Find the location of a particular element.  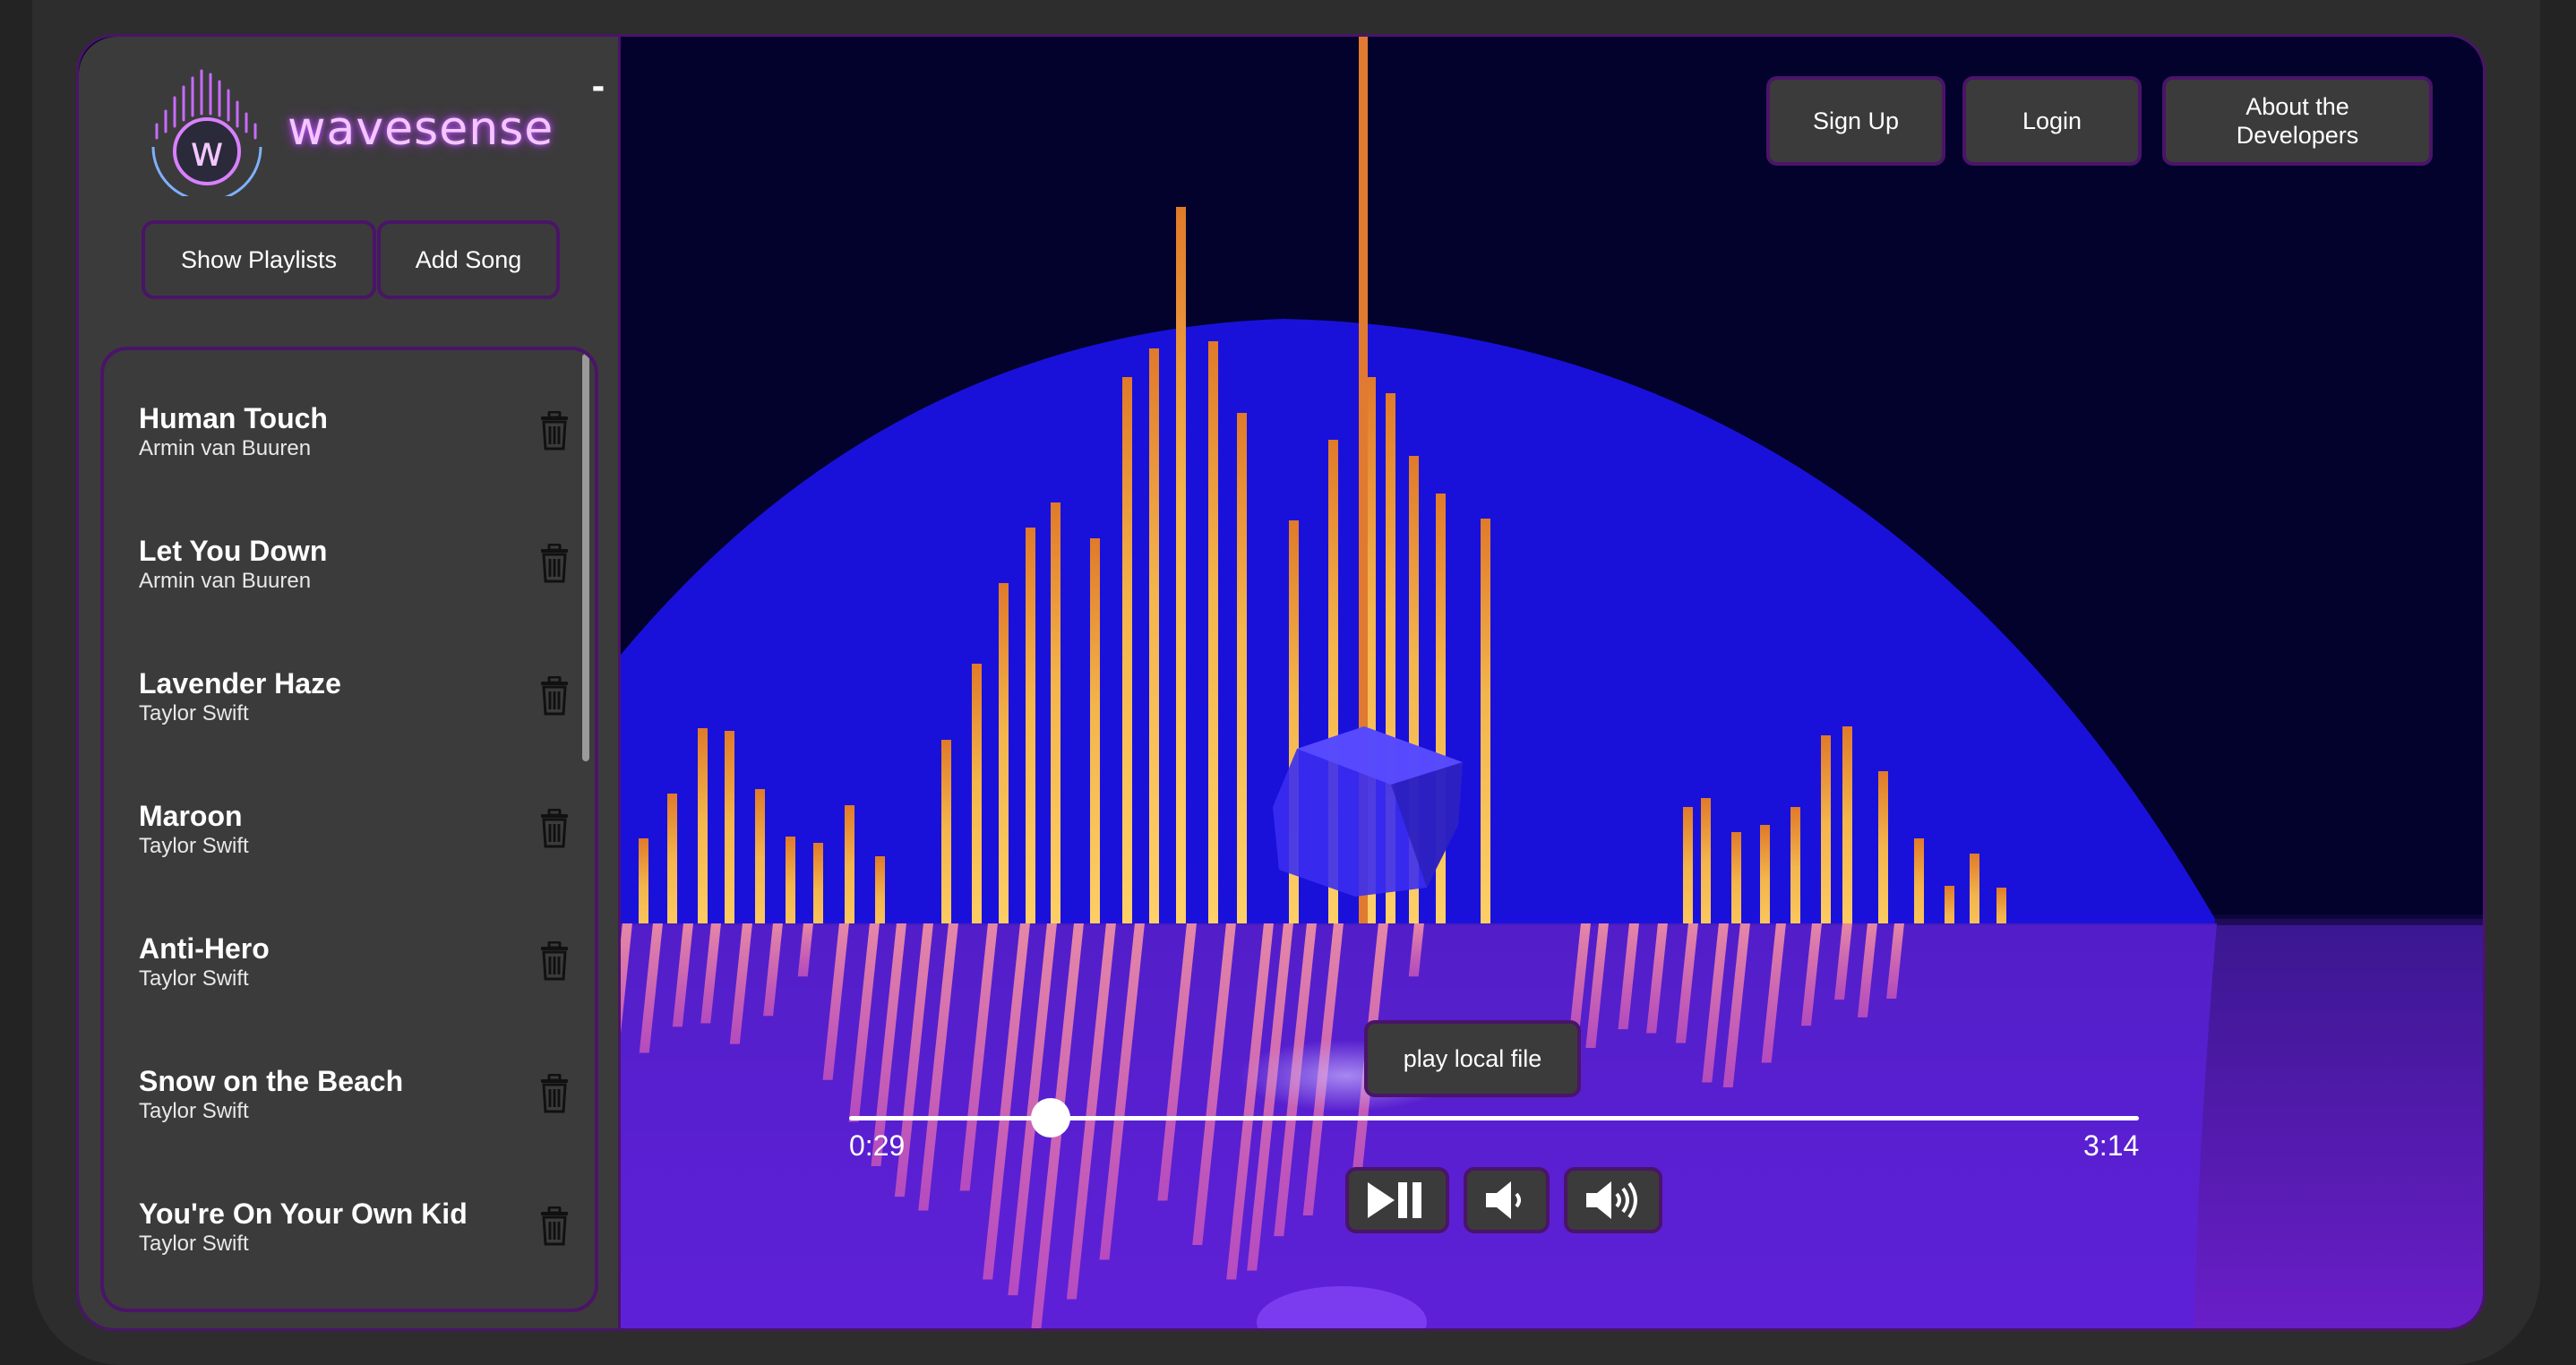

volume-up-button is located at coordinates (1613, 1200).